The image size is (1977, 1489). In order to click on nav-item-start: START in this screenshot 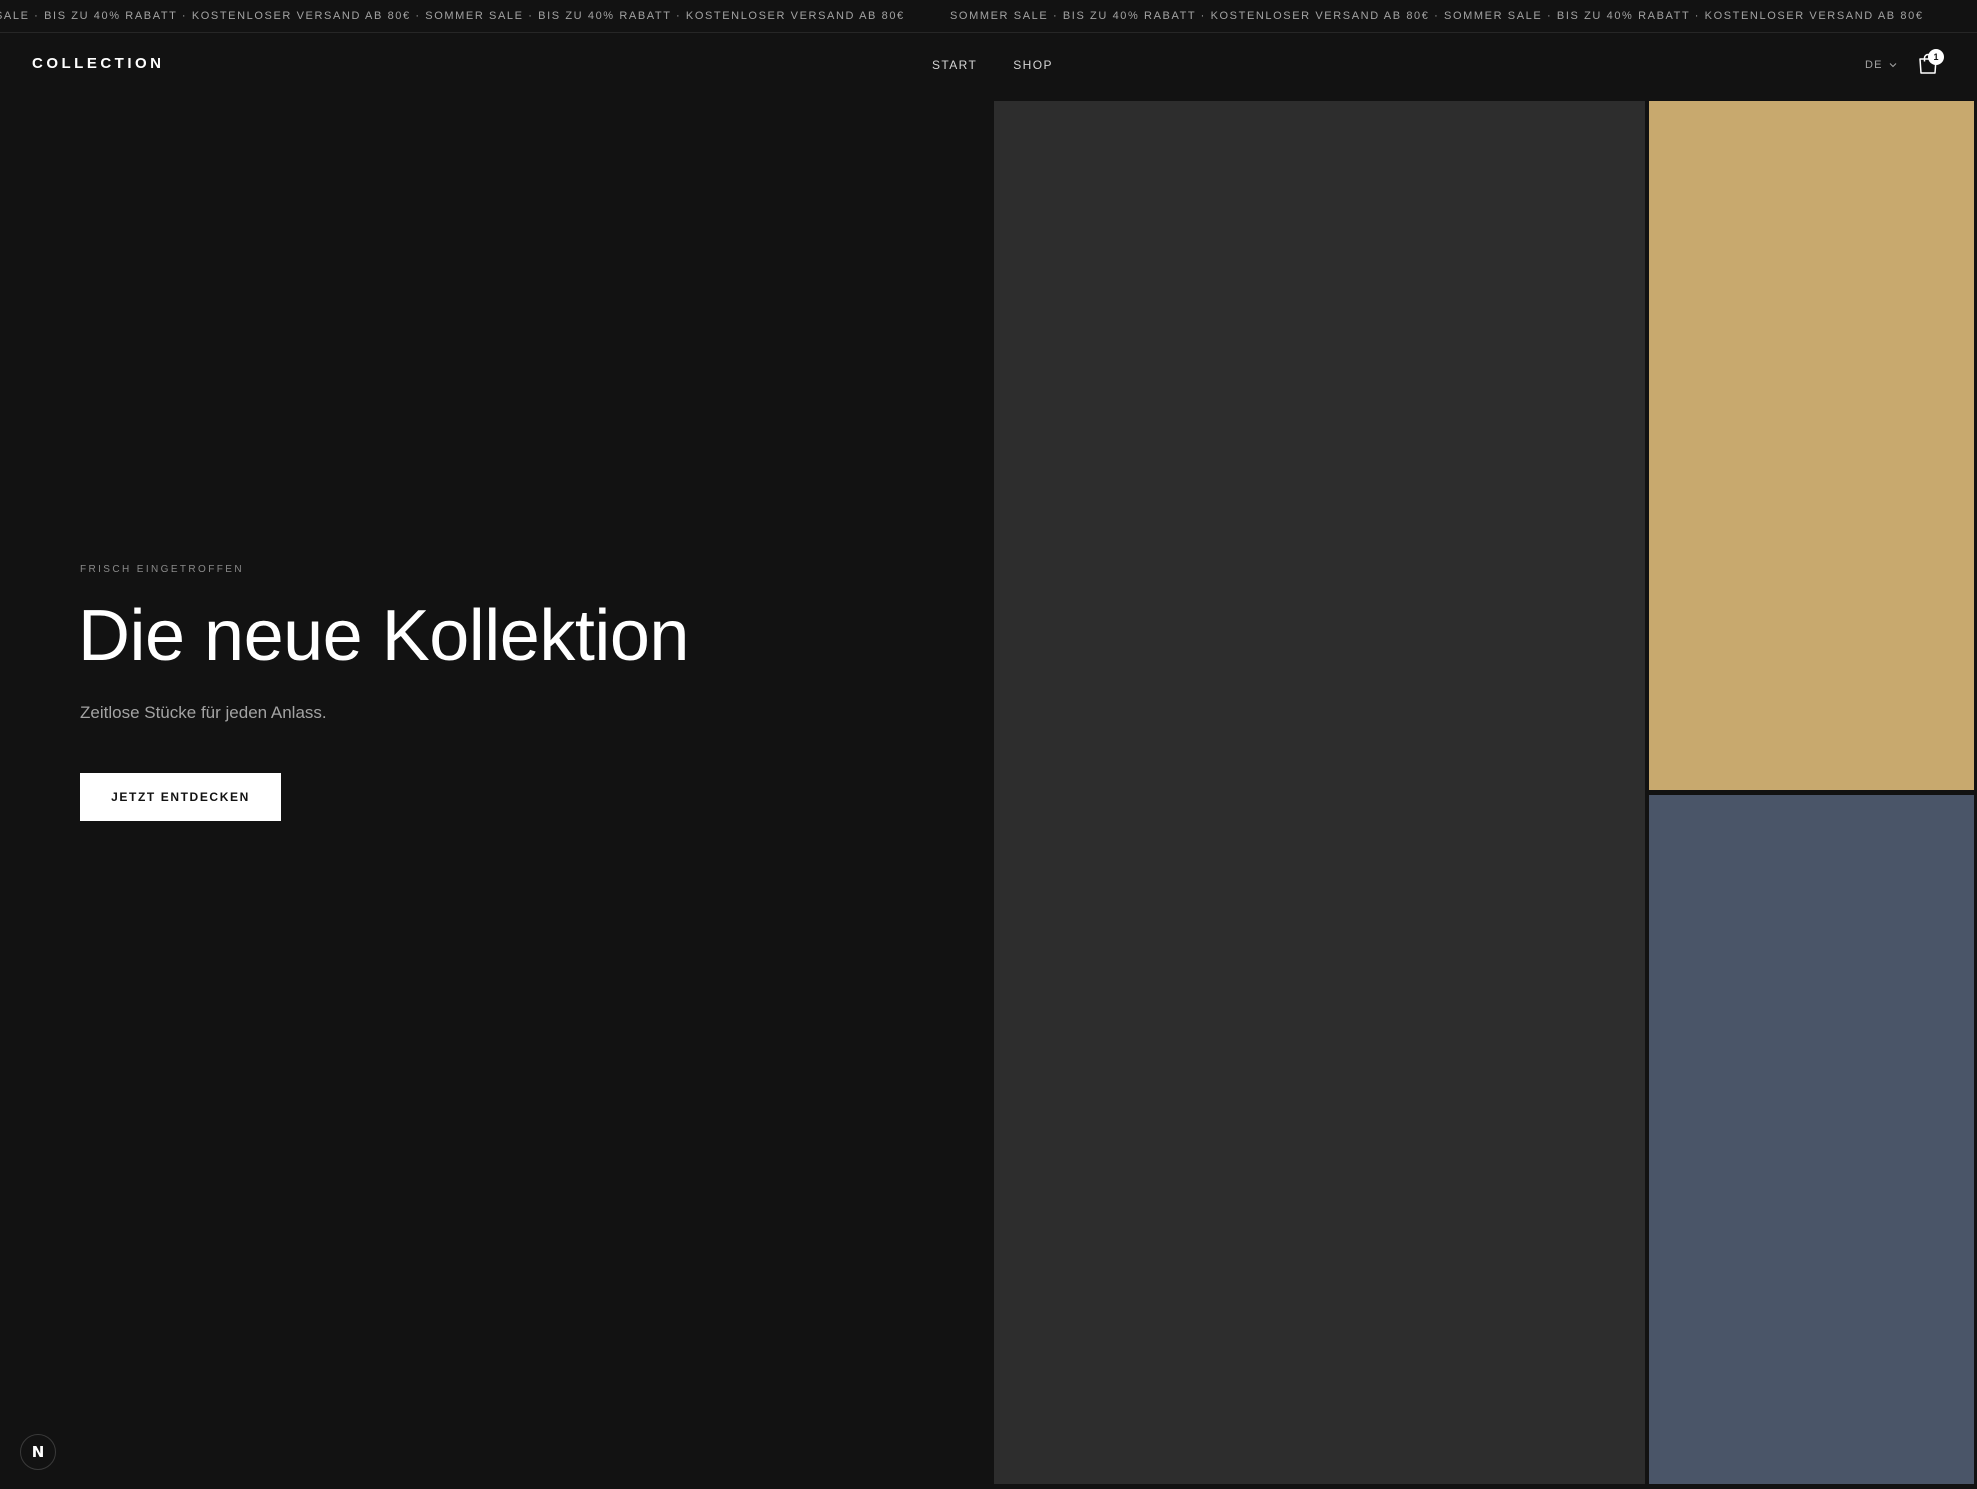, I will do `click(954, 65)`.